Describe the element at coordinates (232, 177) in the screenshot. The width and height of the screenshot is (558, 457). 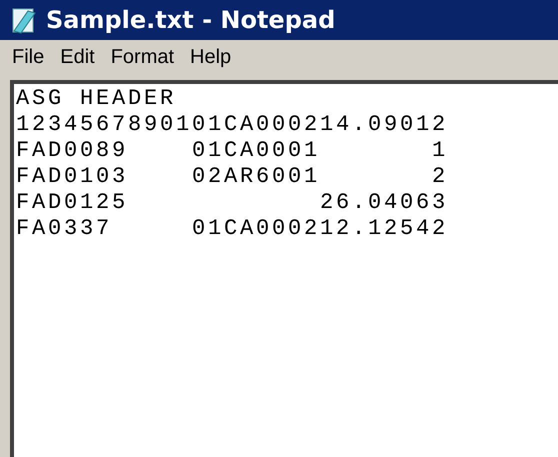
I see `text-line: FAD0103 02AR6001 2` at that location.